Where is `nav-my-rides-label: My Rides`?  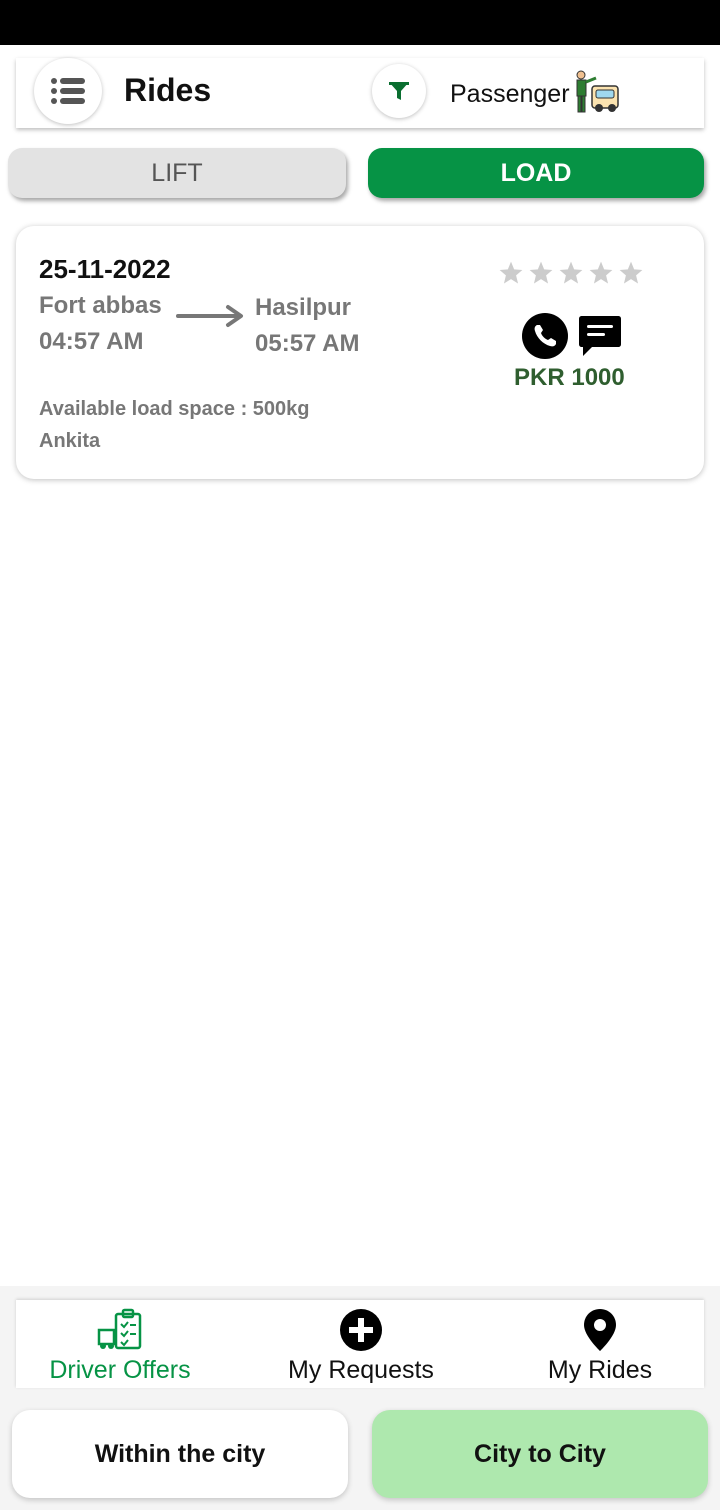 nav-my-rides-label: My Rides is located at coordinates (600, 1370).